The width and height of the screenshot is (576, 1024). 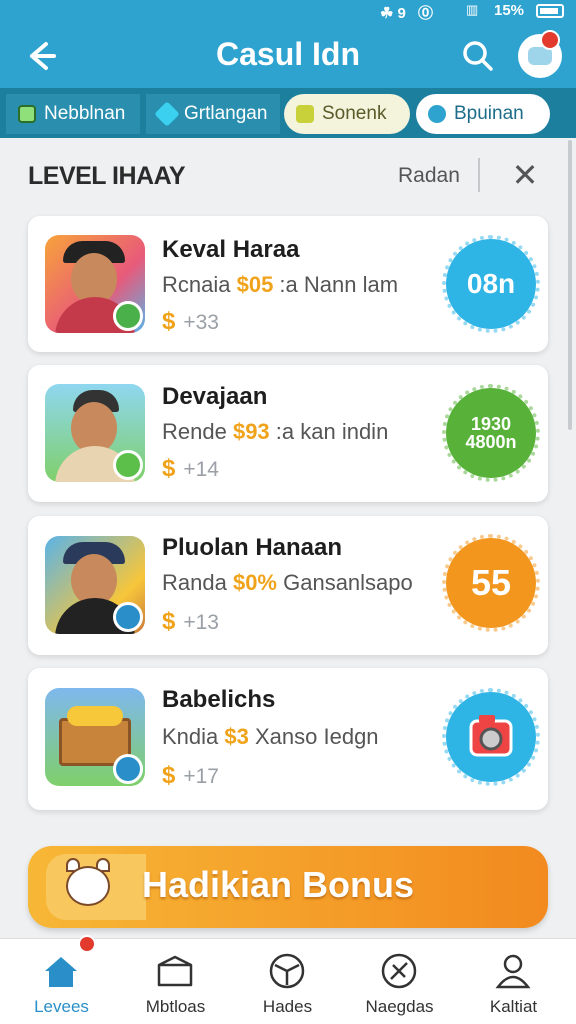 I want to click on badge-value: 55, so click(x=491, y=582).